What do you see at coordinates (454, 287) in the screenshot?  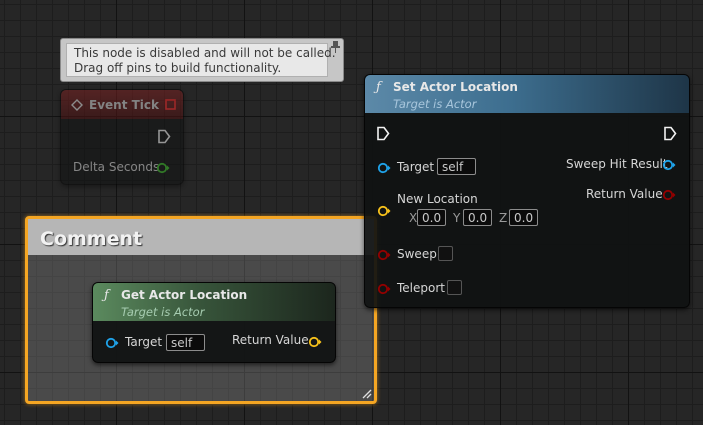 I see `teleport-checkbox` at bounding box center [454, 287].